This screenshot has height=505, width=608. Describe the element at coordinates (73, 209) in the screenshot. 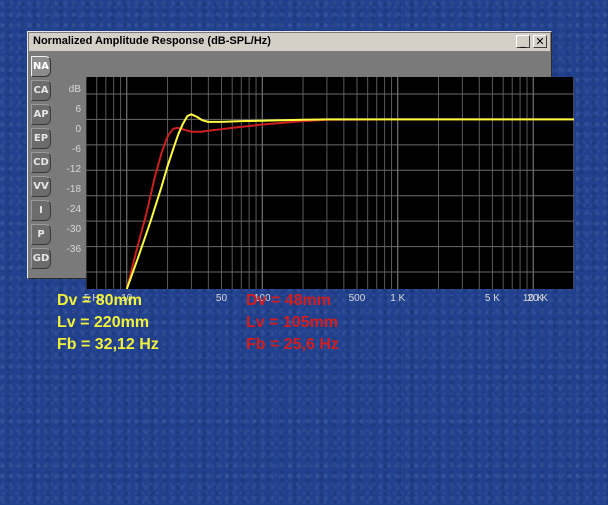

I see `y-tick-label: -24` at that location.